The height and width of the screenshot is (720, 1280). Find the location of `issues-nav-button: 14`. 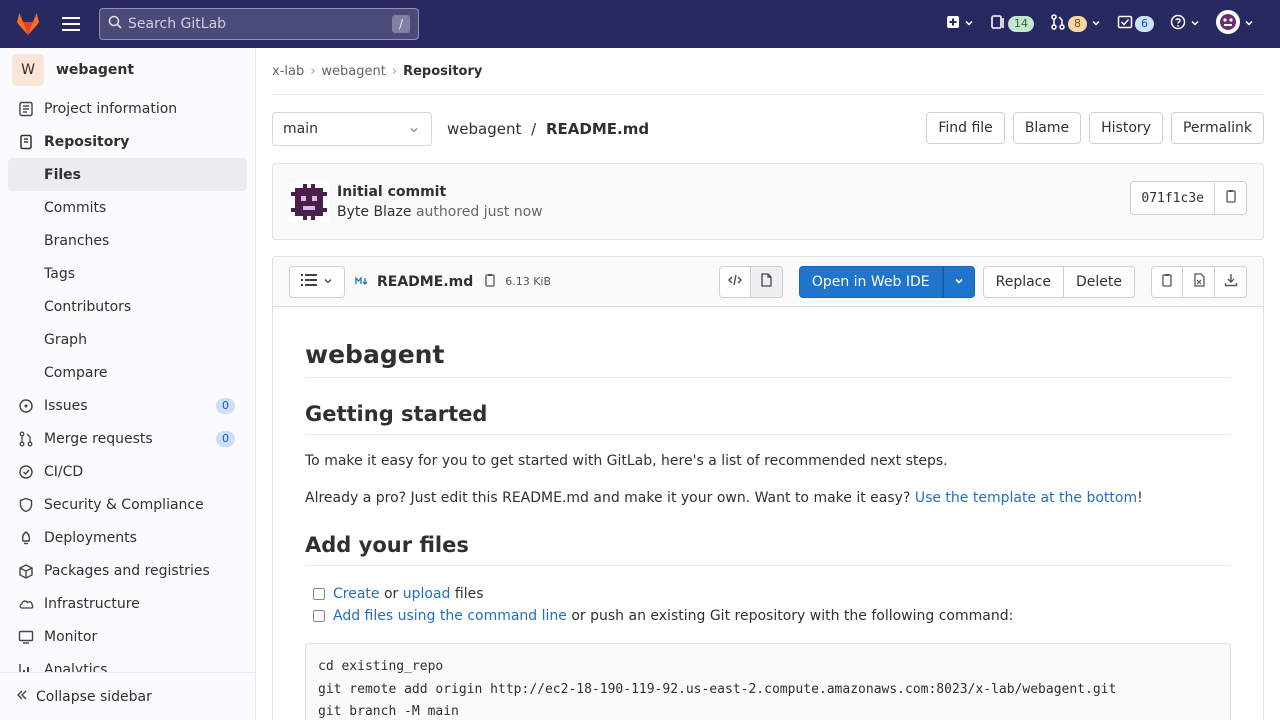

issues-nav-button: 14 is located at coordinates (1012, 24).